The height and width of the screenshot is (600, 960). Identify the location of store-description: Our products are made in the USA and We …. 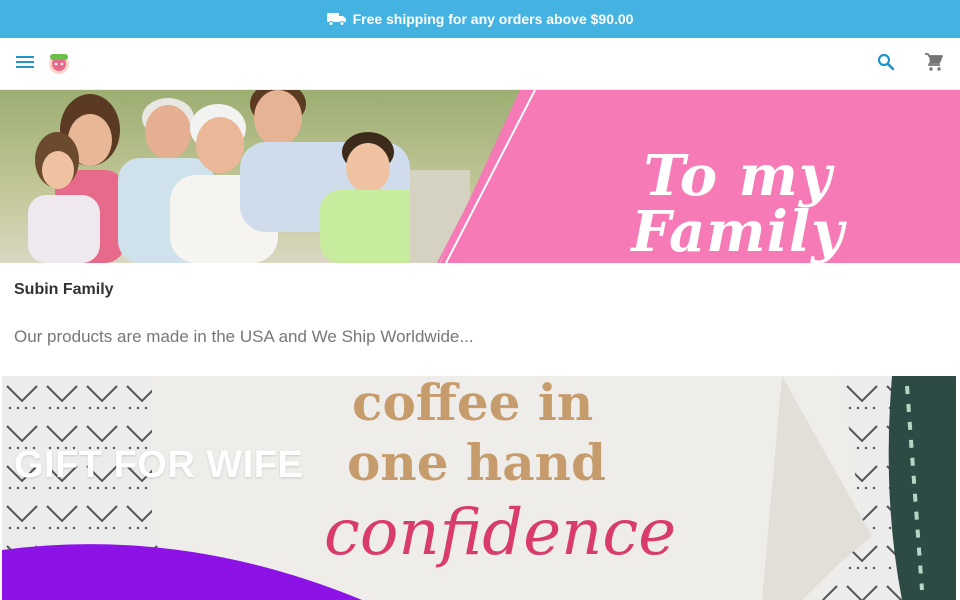
(244, 336).